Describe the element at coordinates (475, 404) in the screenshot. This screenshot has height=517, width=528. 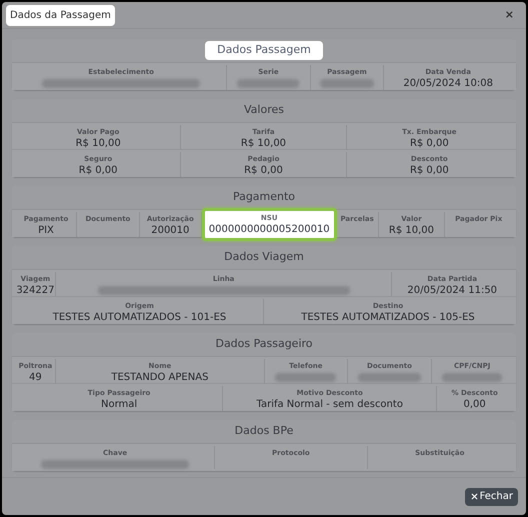
I see `field-value: 0,00` at that location.